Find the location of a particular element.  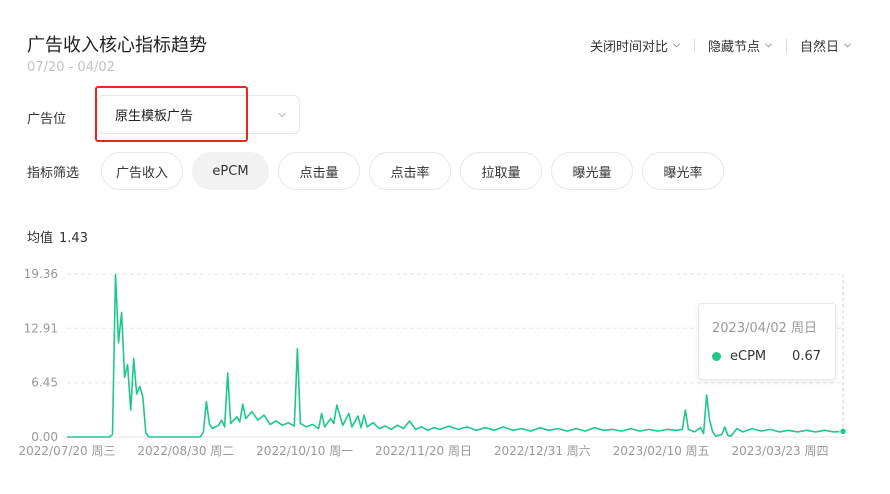

date-range: 07/20 - 04/02 is located at coordinates (71, 67).